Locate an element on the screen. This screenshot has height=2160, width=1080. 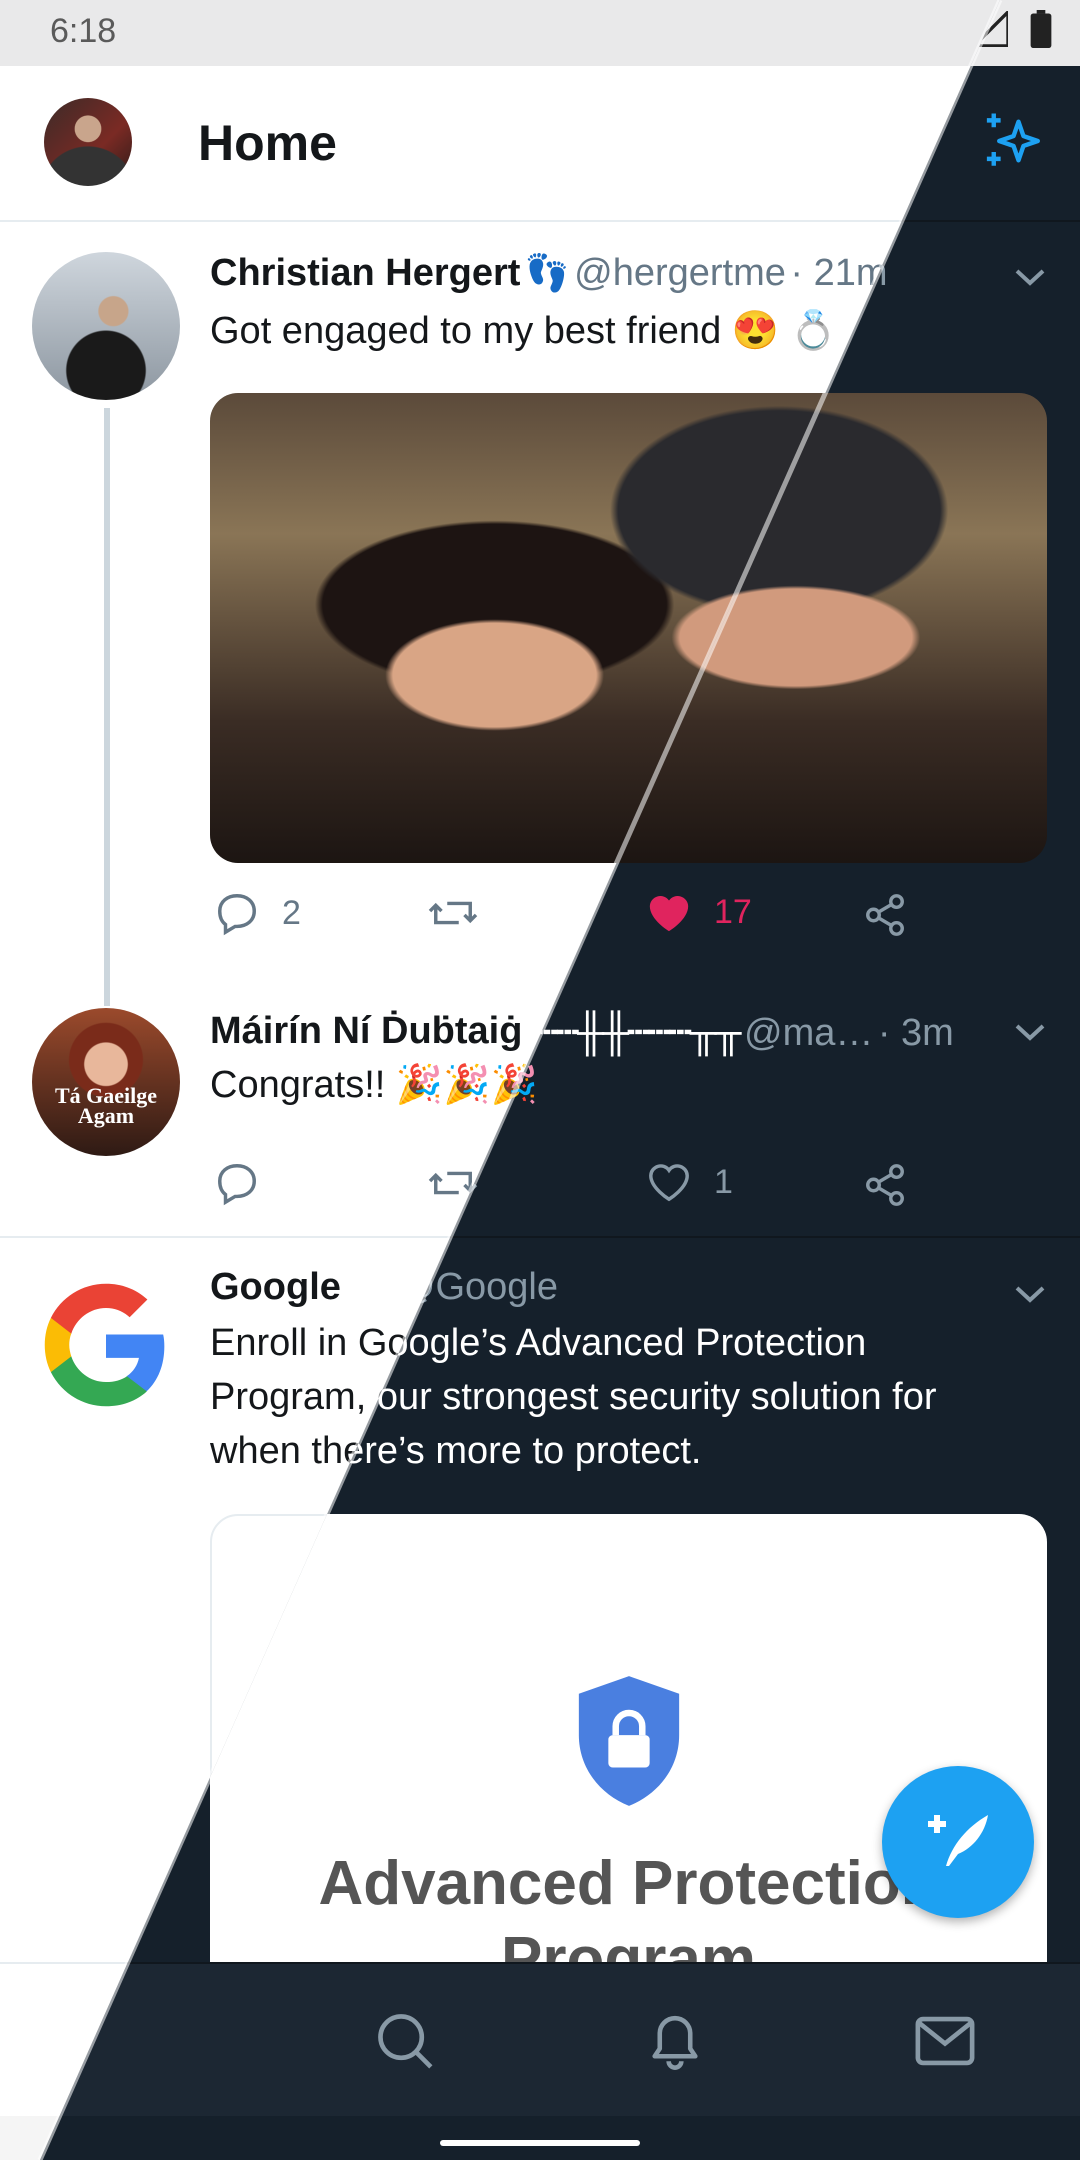
shield-lock-icon is located at coordinates (629, 1741).